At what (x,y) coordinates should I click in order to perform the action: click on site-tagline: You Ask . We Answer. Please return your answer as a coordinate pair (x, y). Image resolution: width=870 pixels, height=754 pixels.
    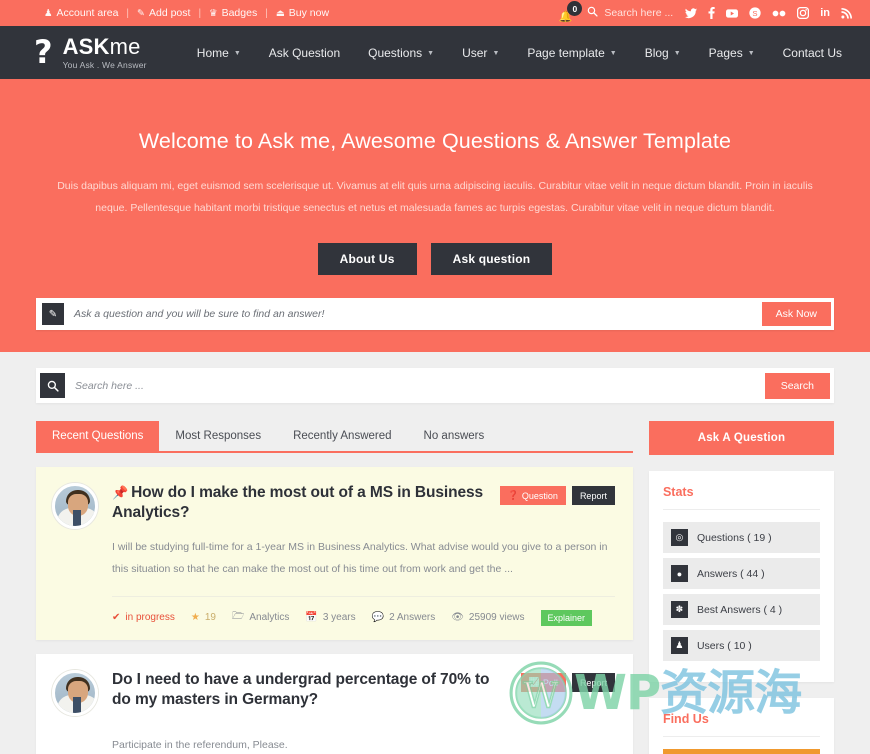
    Looking at the image, I should click on (104, 64).